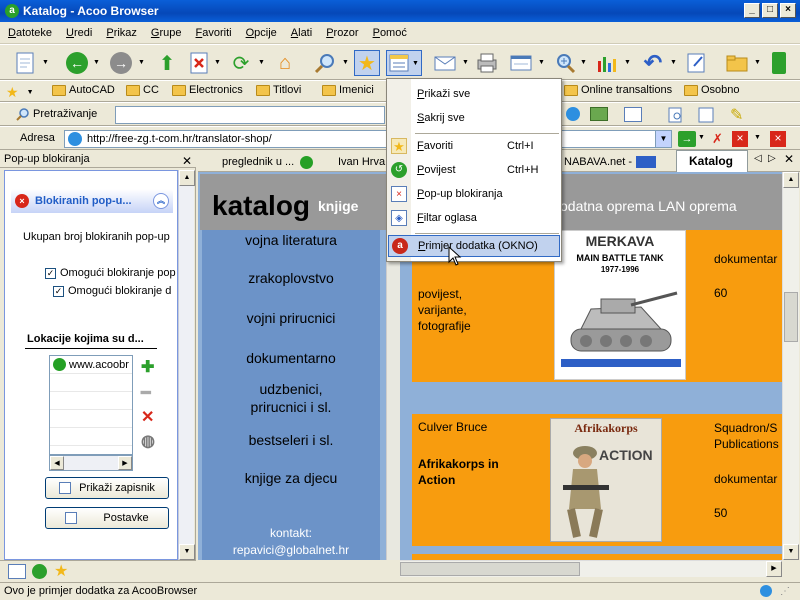 Image resolution: width=800 pixels, height=600 pixels. I want to click on menu-datoteke: Datoteke, so click(30, 33).